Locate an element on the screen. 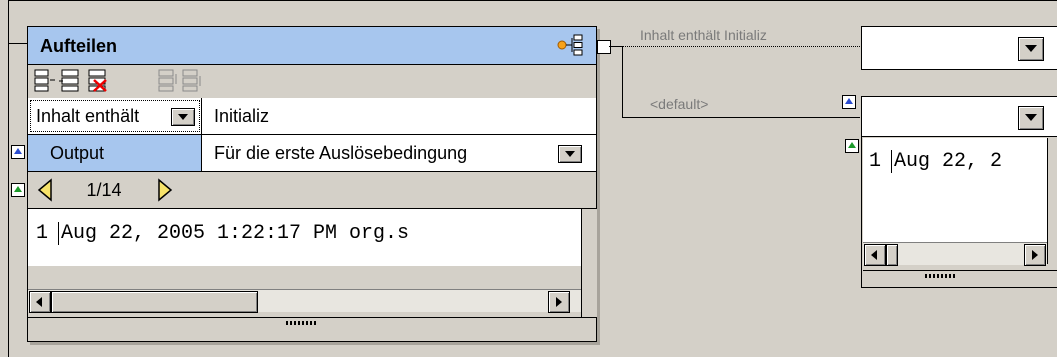 This screenshot has width=1057, height=357. next-arrow-icon is located at coordinates (165, 190).